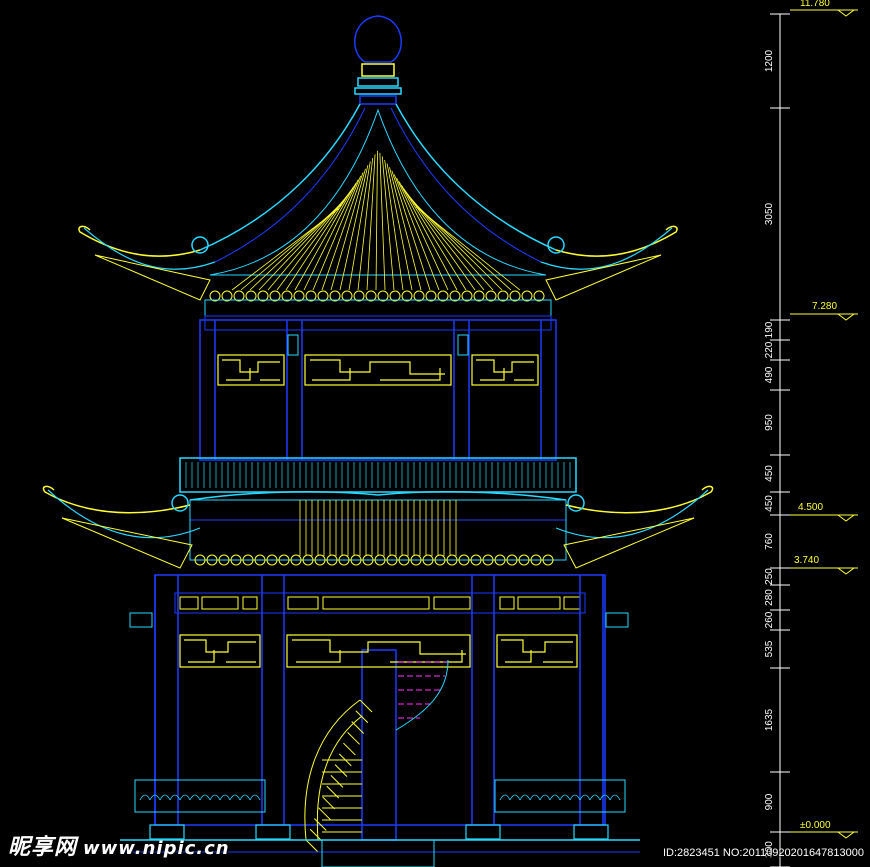 The width and height of the screenshot is (870, 867). I want to click on level-mark-middle: 4.500, so click(824, 512).